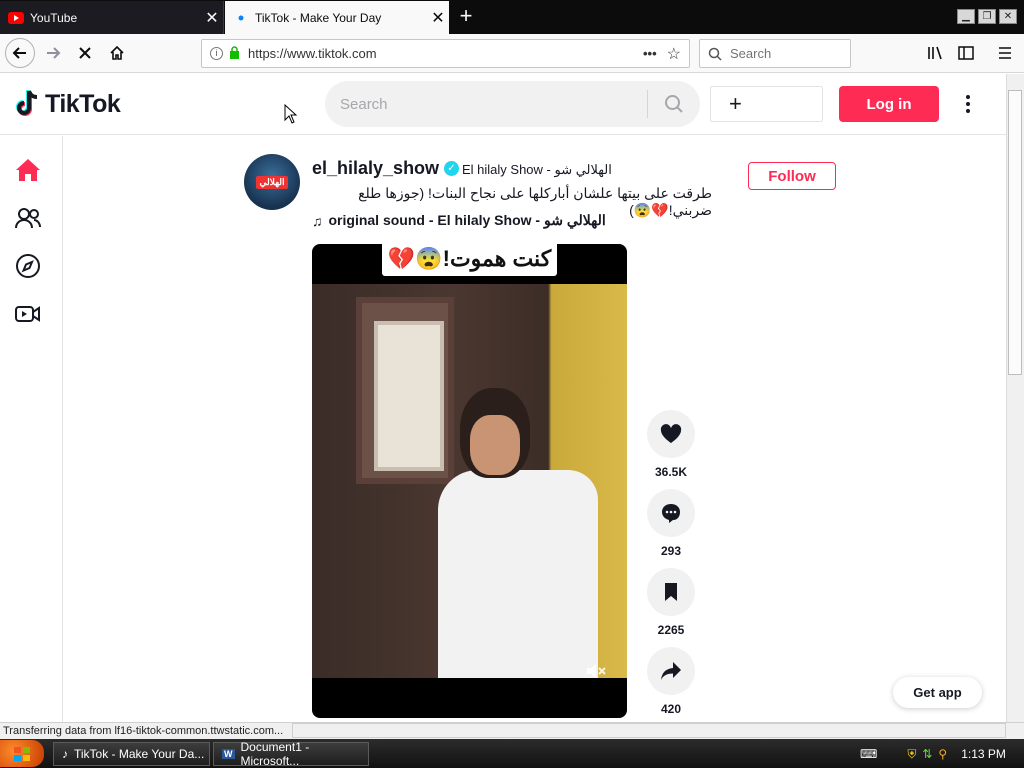 The height and width of the screenshot is (768, 1024). I want to click on forward-button, so click(53, 53).